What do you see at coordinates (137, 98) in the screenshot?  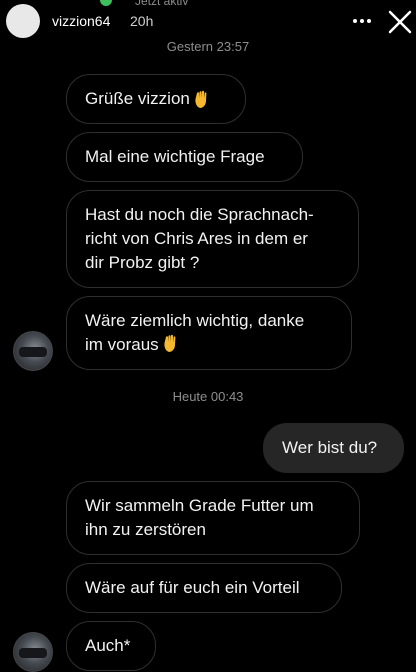 I see `message-text: Grüße vizzion` at bounding box center [137, 98].